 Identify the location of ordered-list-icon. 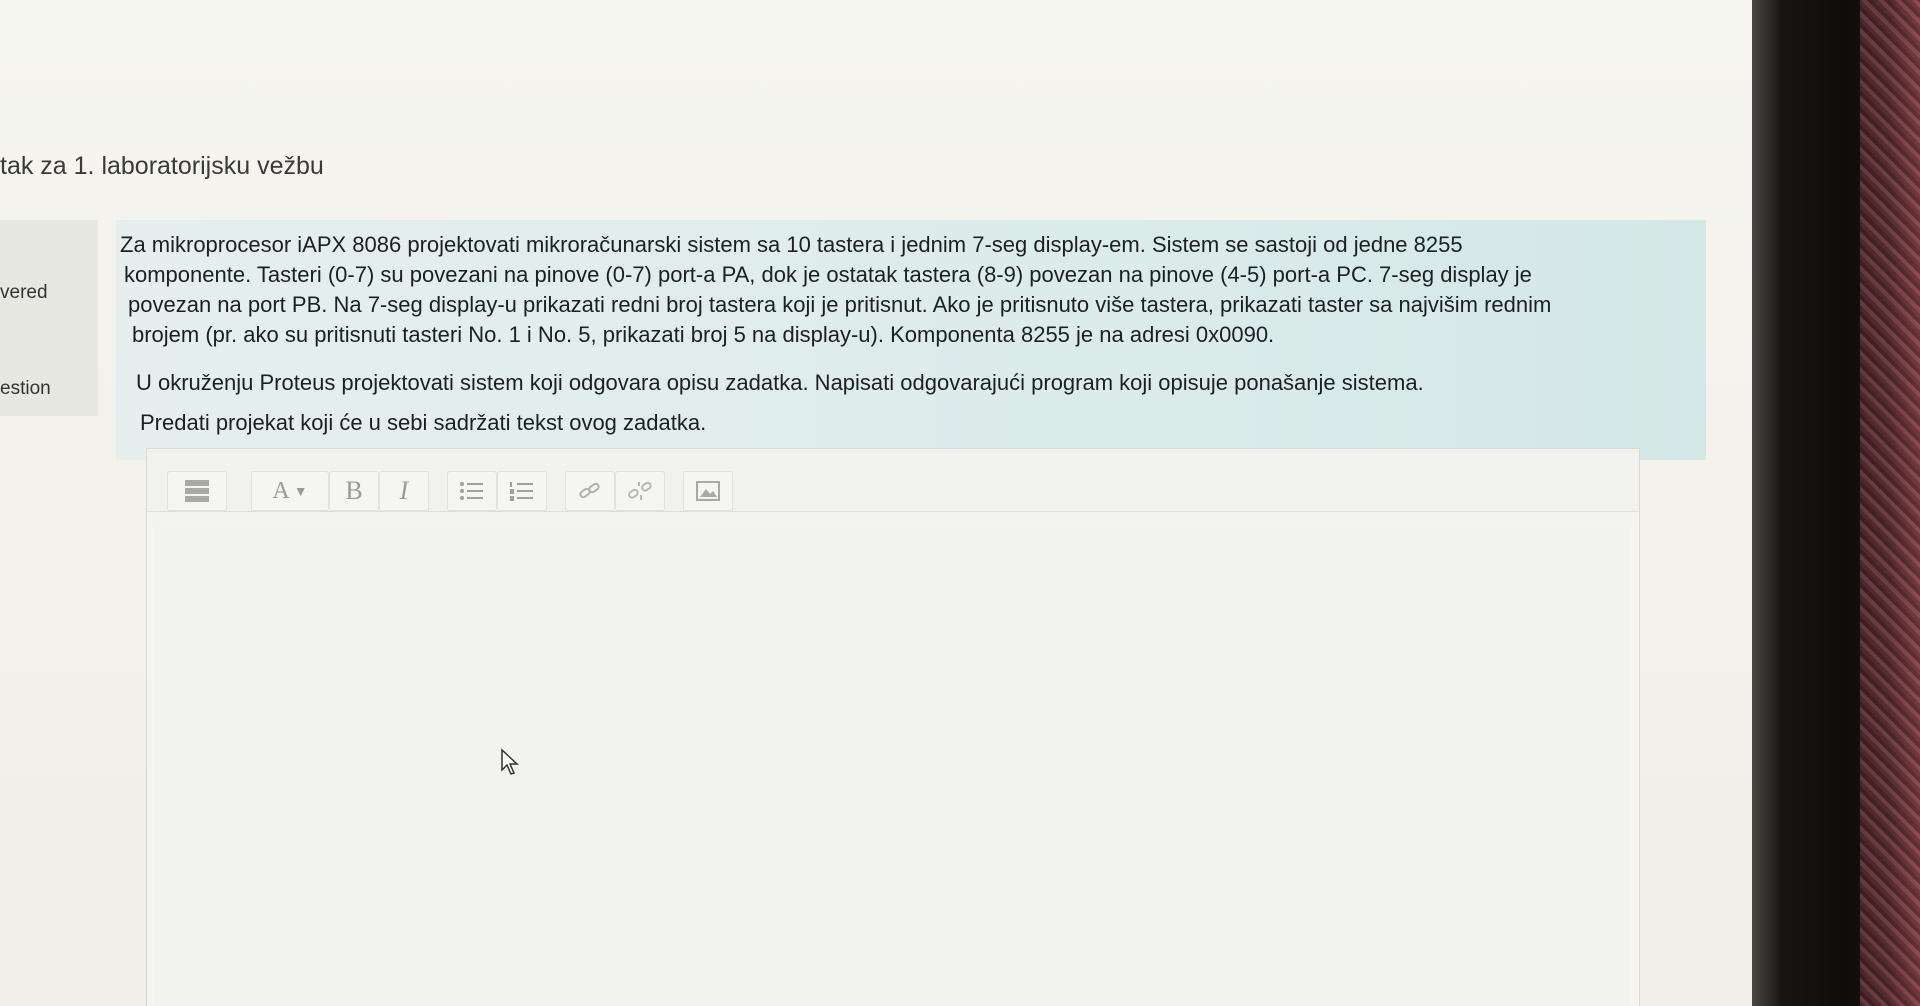
(521, 491).